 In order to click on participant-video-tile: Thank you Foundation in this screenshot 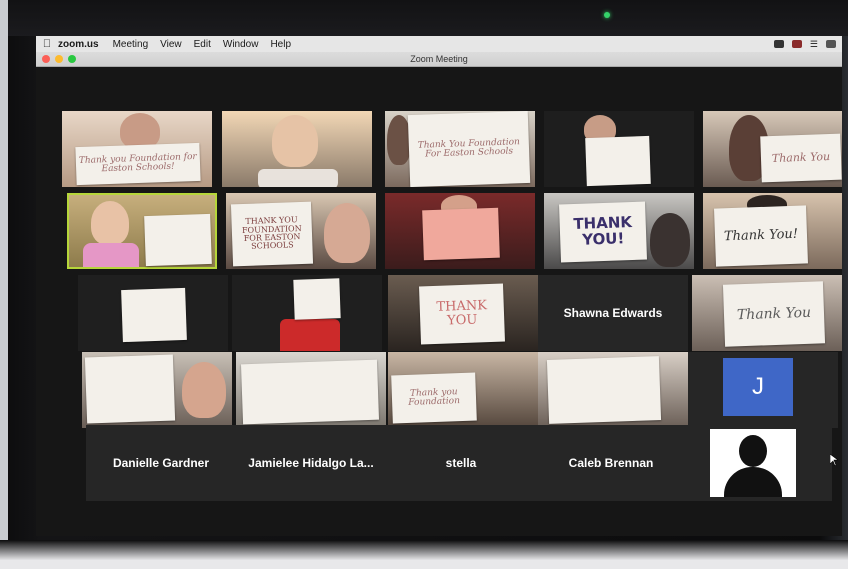, I will do `click(463, 390)`.